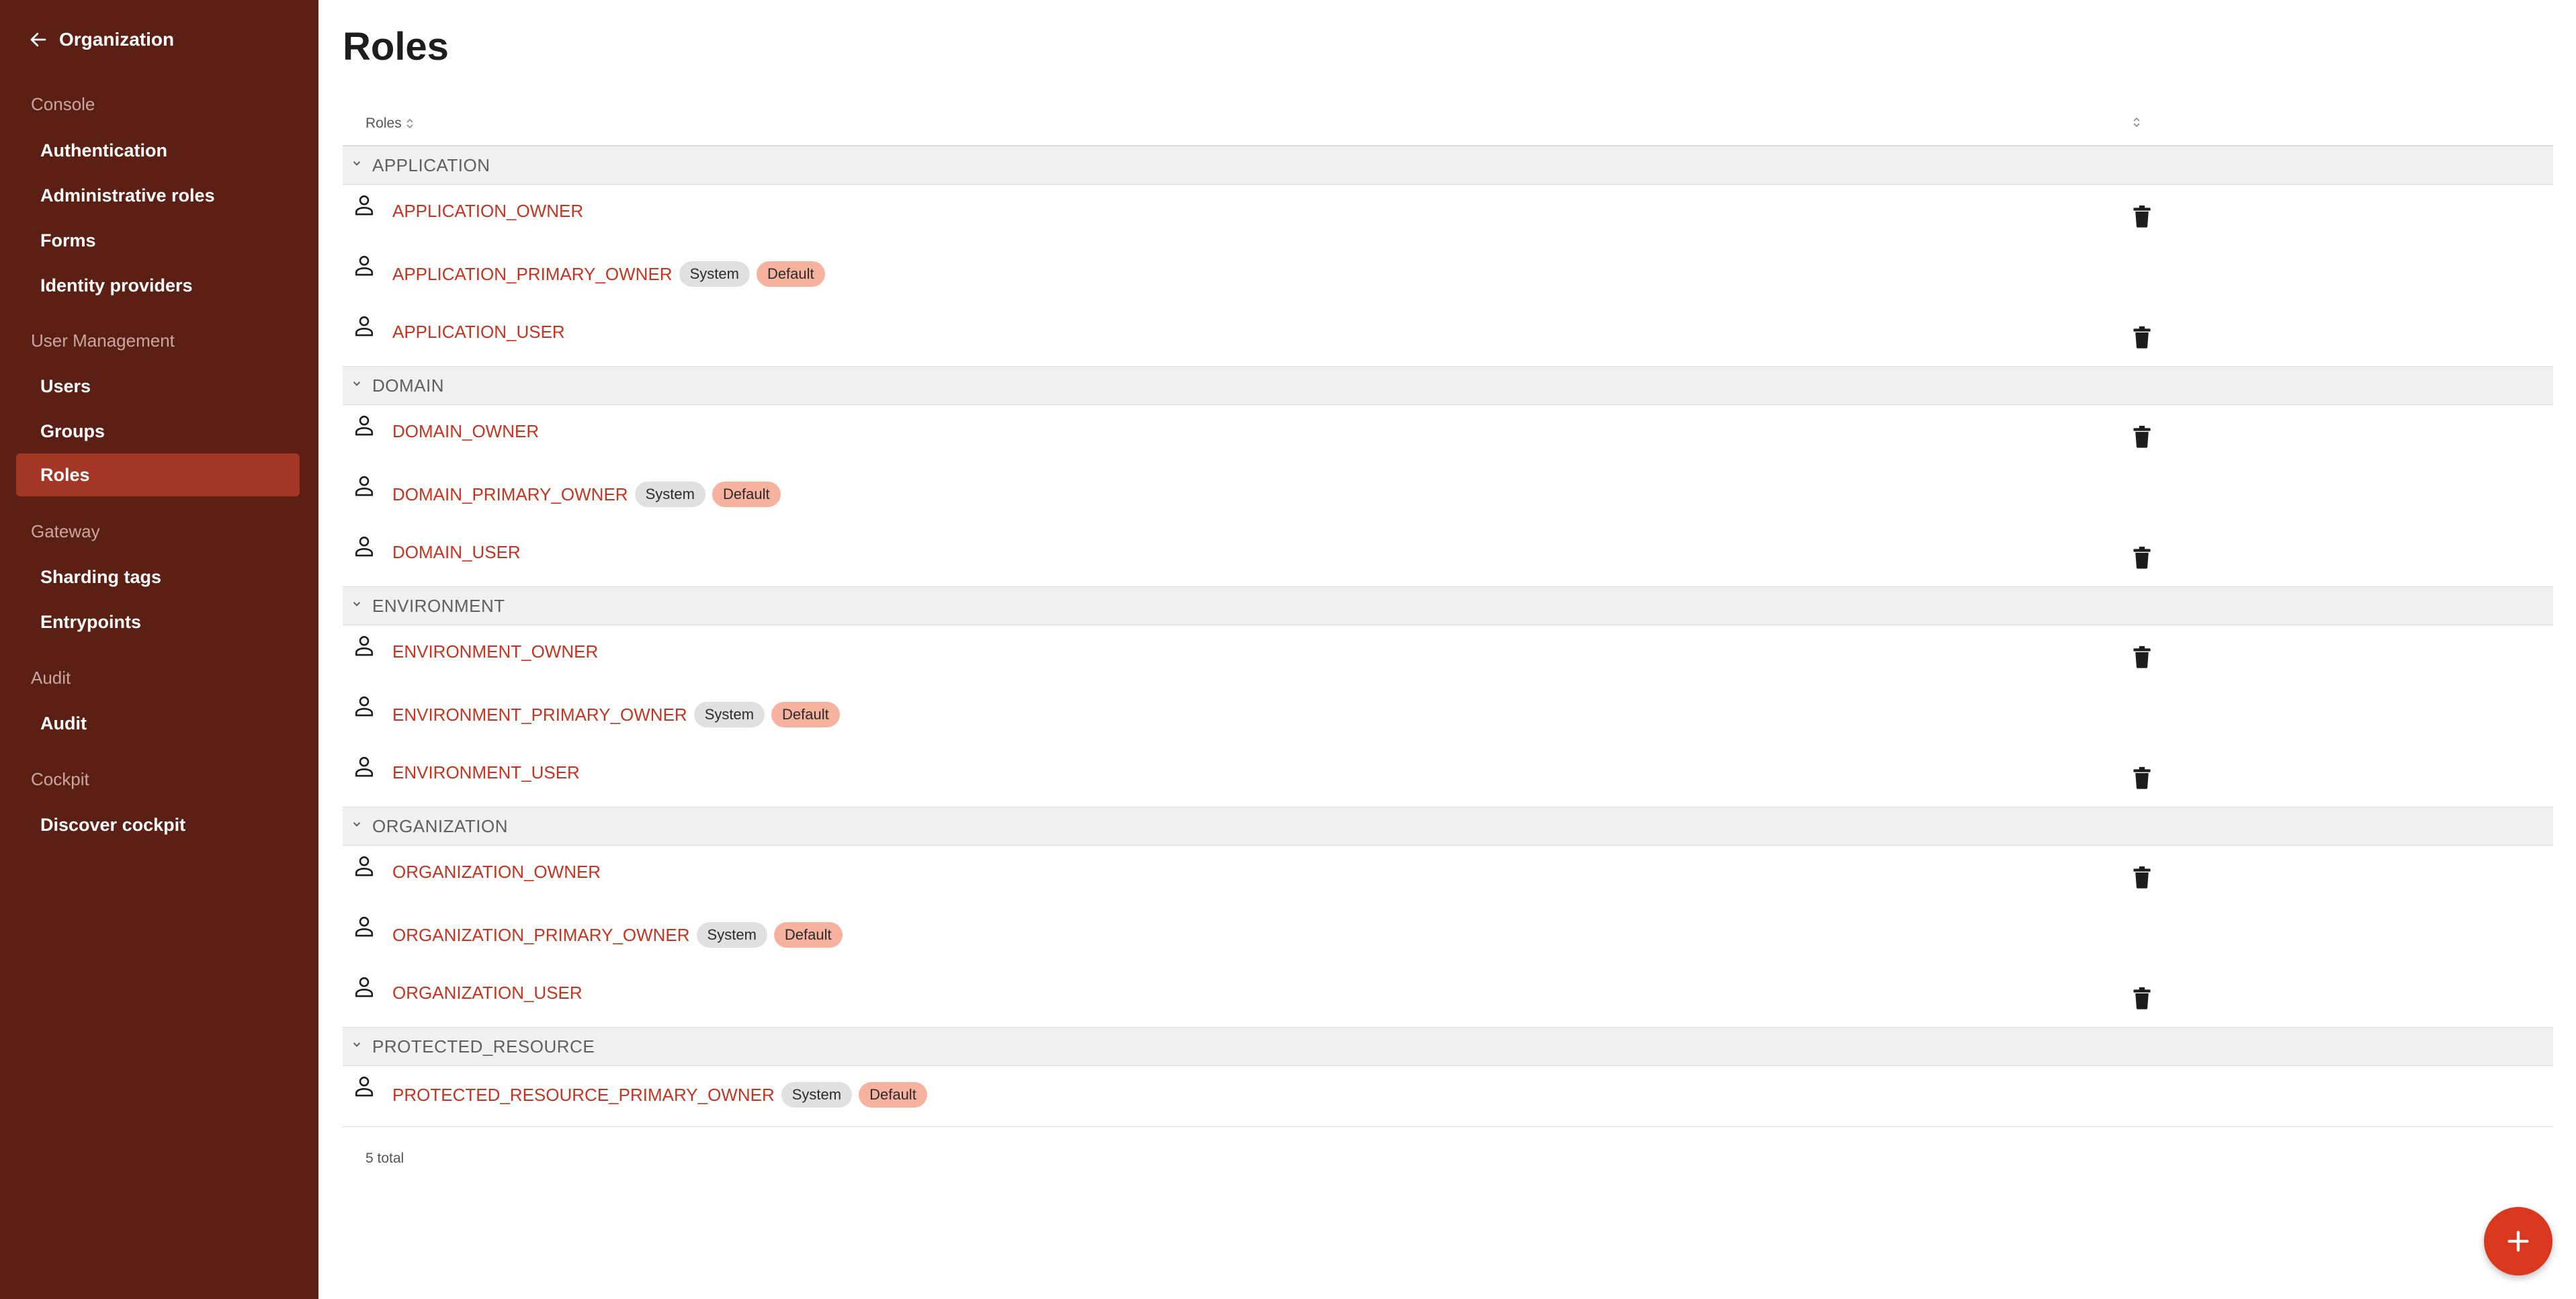 The width and height of the screenshot is (2576, 1299). I want to click on table-end-divider, so click(1448, 1126).